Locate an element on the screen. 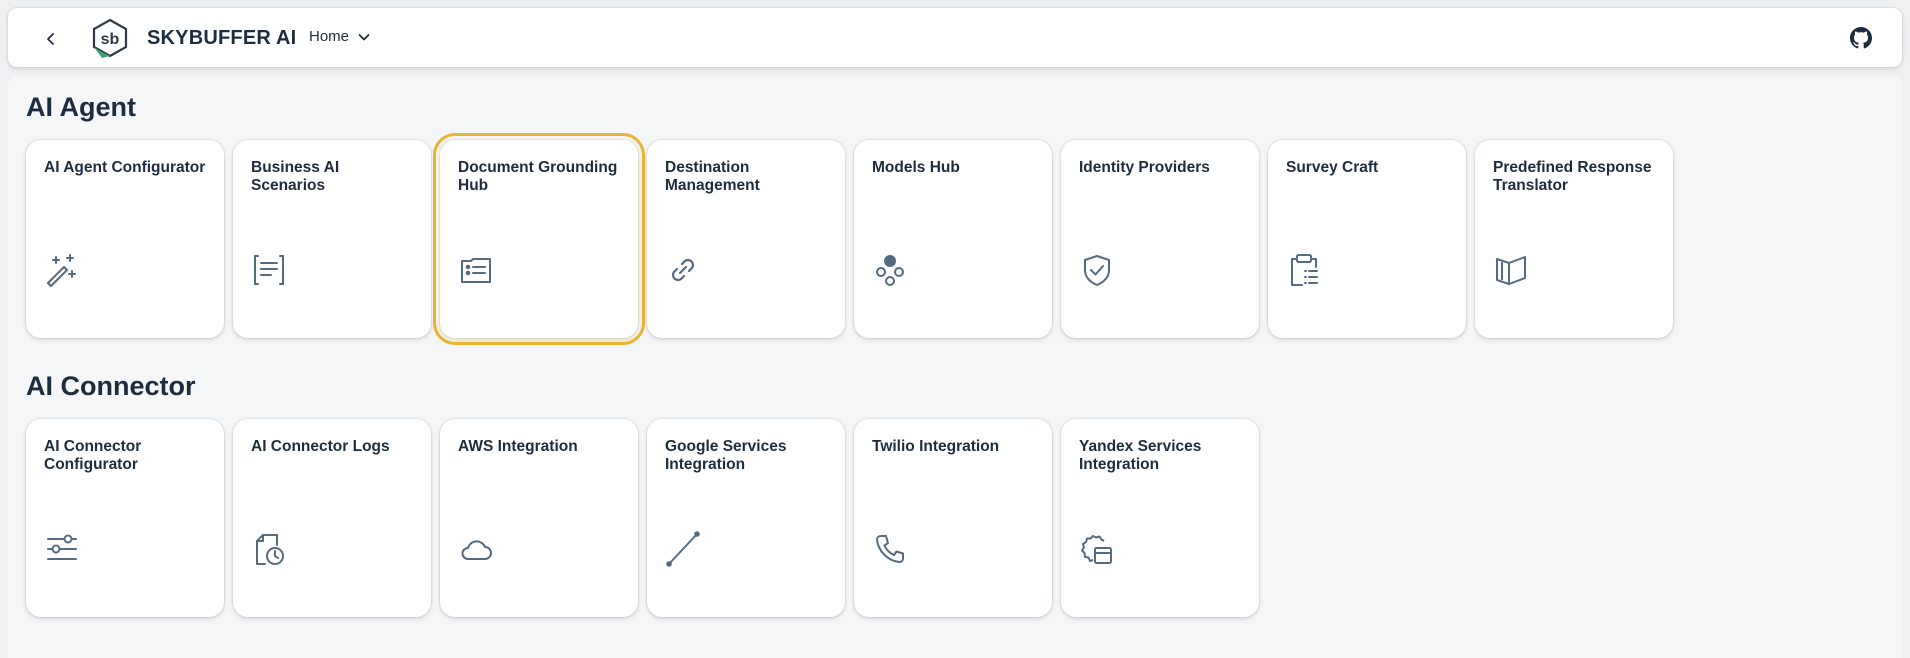 The image size is (1910, 658). logo-text: sb is located at coordinates (110, 39).